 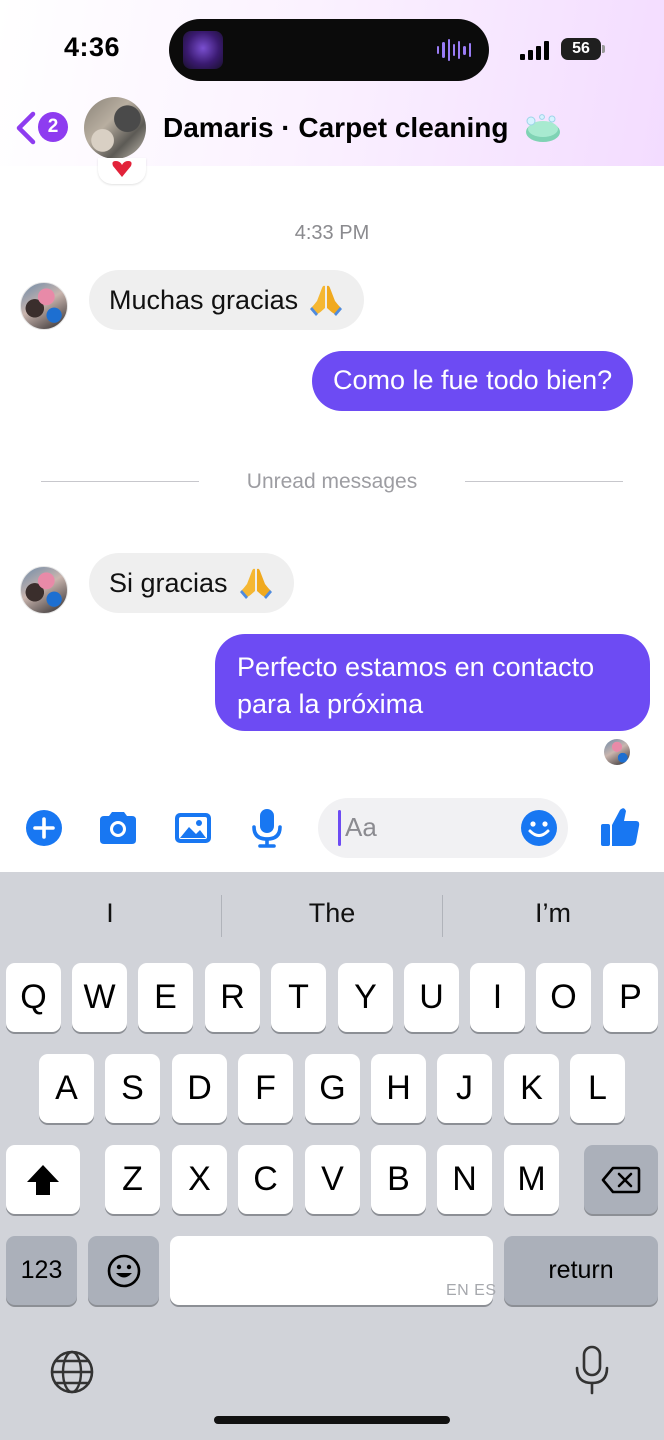 What do you see at coordinates (398, 1088) in the screenshot?
I see `key-h: H` at bounding box center [398, 1088].